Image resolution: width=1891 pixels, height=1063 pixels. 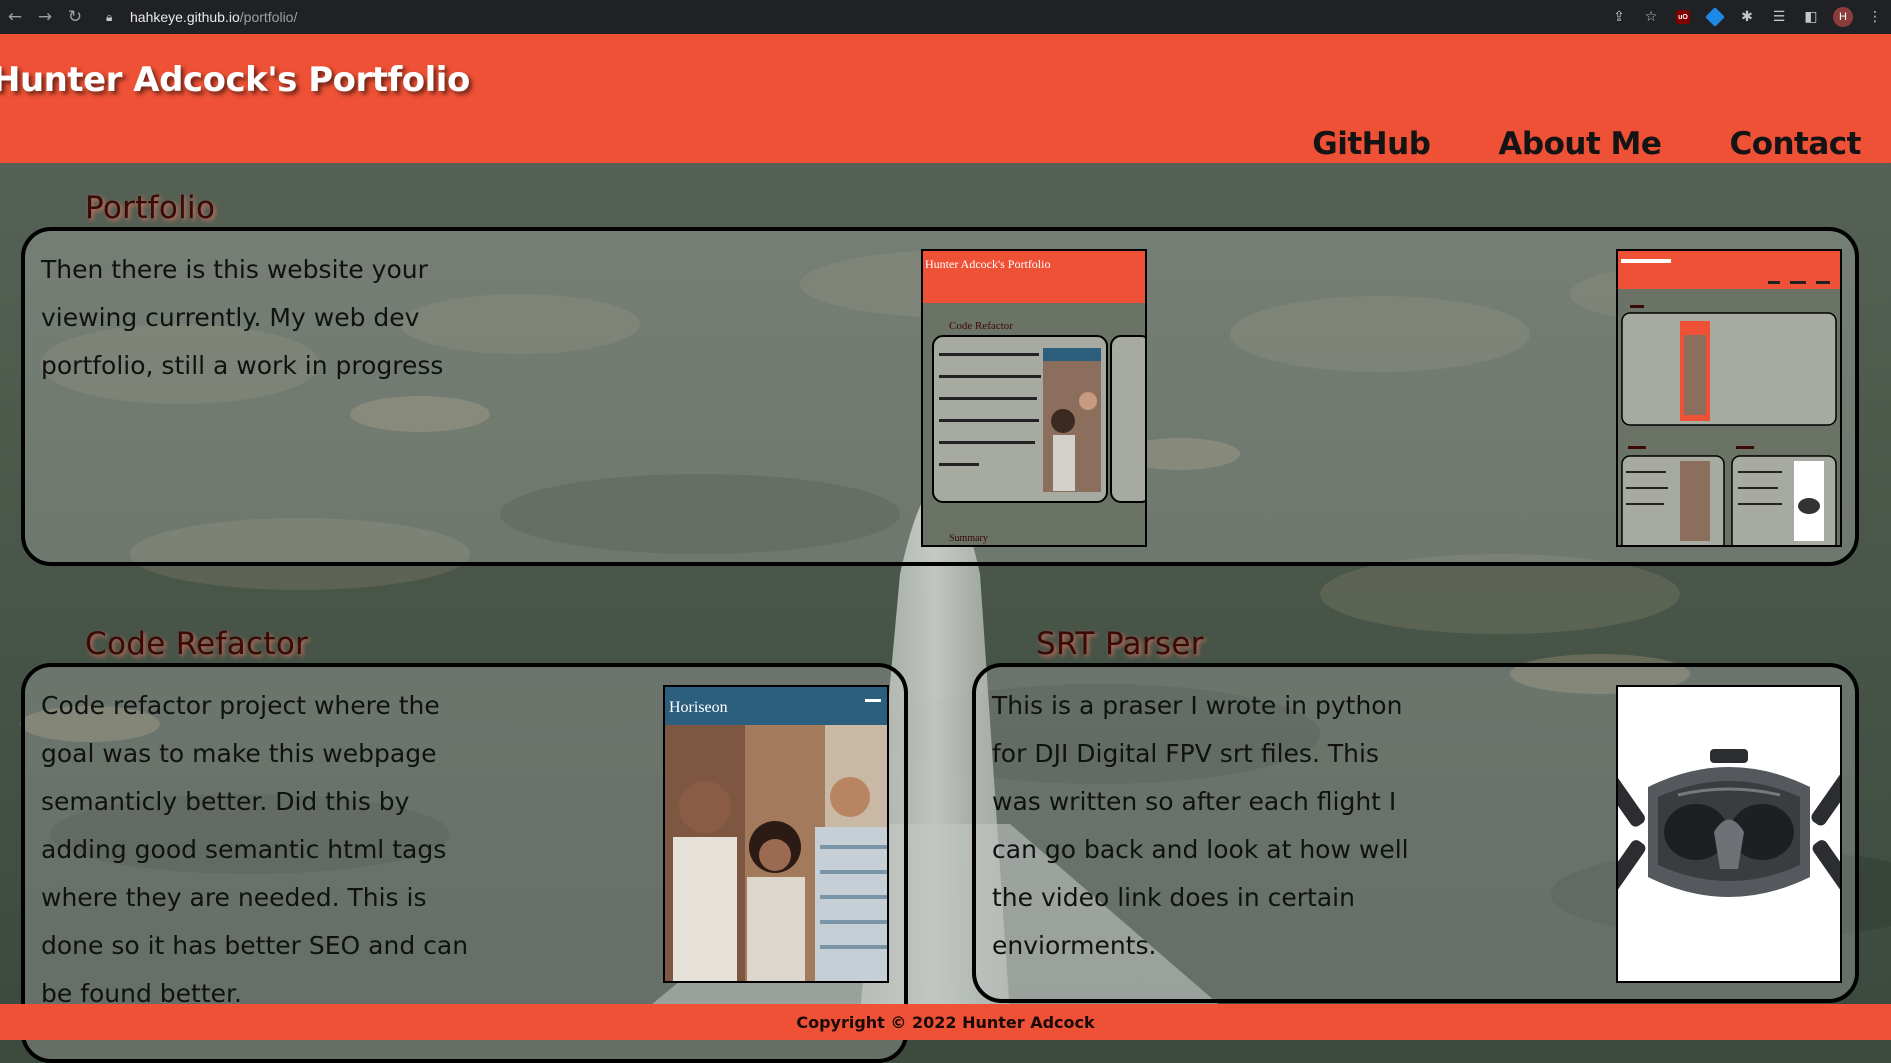 What do you see at coordinates (1715, 17) in the screenshot?
I see `extension-blue-icon` at bounding box center [1715, 17].